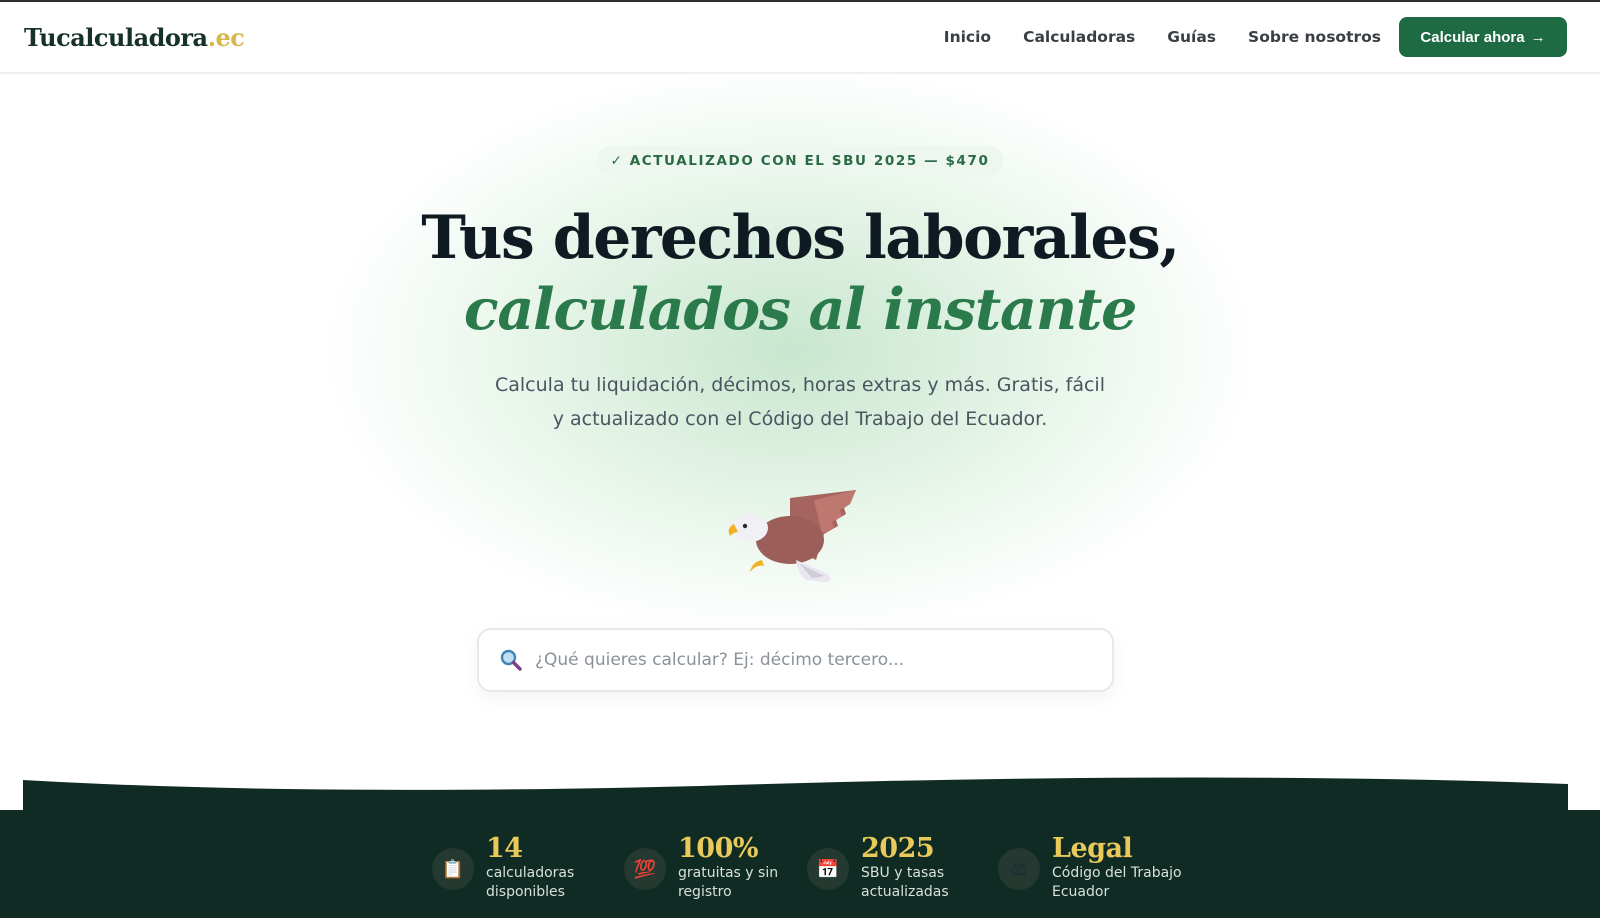 The width and height of the screenshot is (1600, 918). What do you see at coordinates (453, 869) in the screenshot?
I see `clipboard-icon: 📋` at bounding box center [453, 869].